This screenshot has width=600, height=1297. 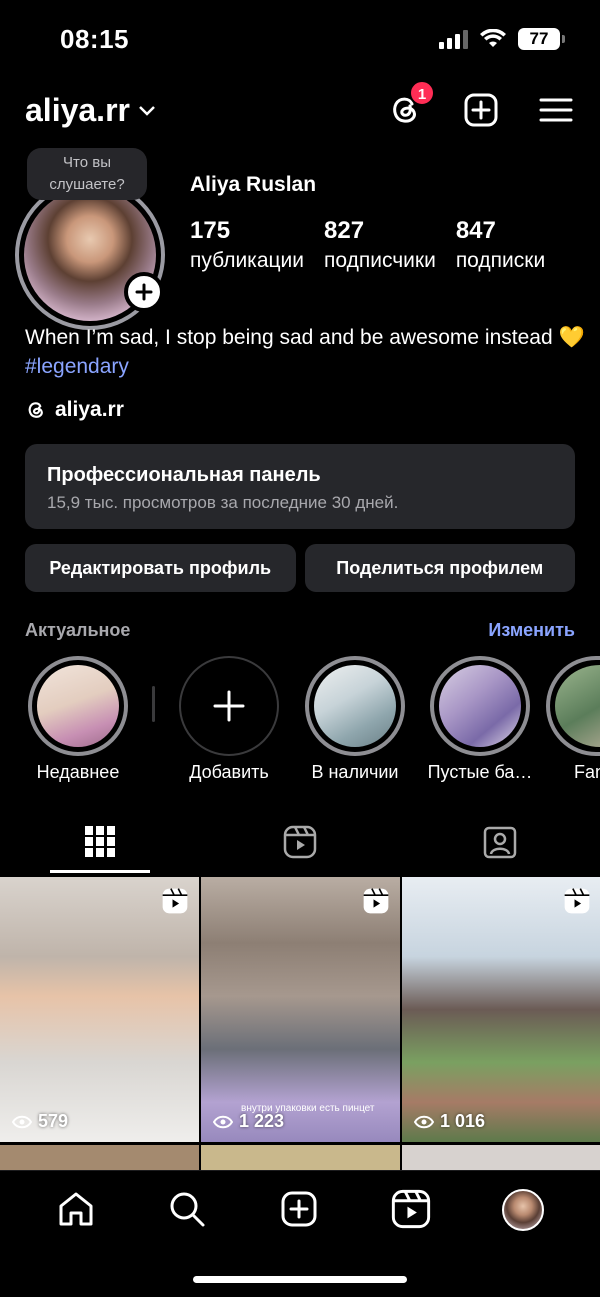 I want to click on view-count: 579, so click(x=40, y=1121).